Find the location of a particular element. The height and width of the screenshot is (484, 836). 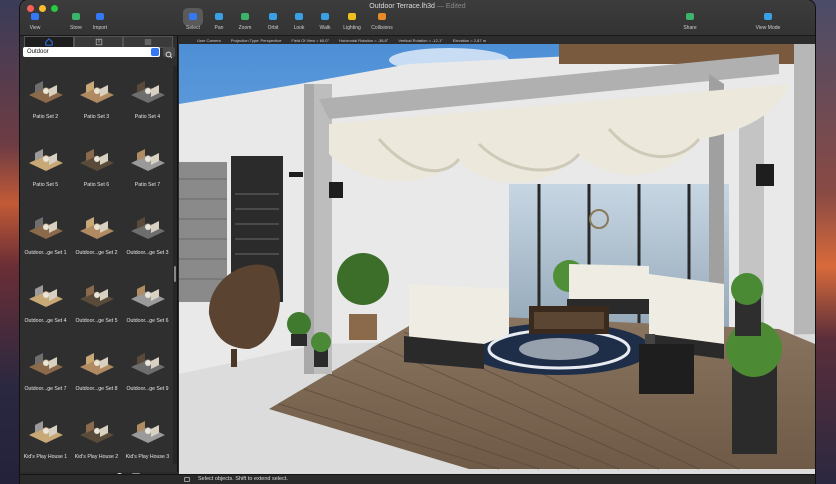

library-item: Kid's Play House 1 is located at coordinates (45, 435).